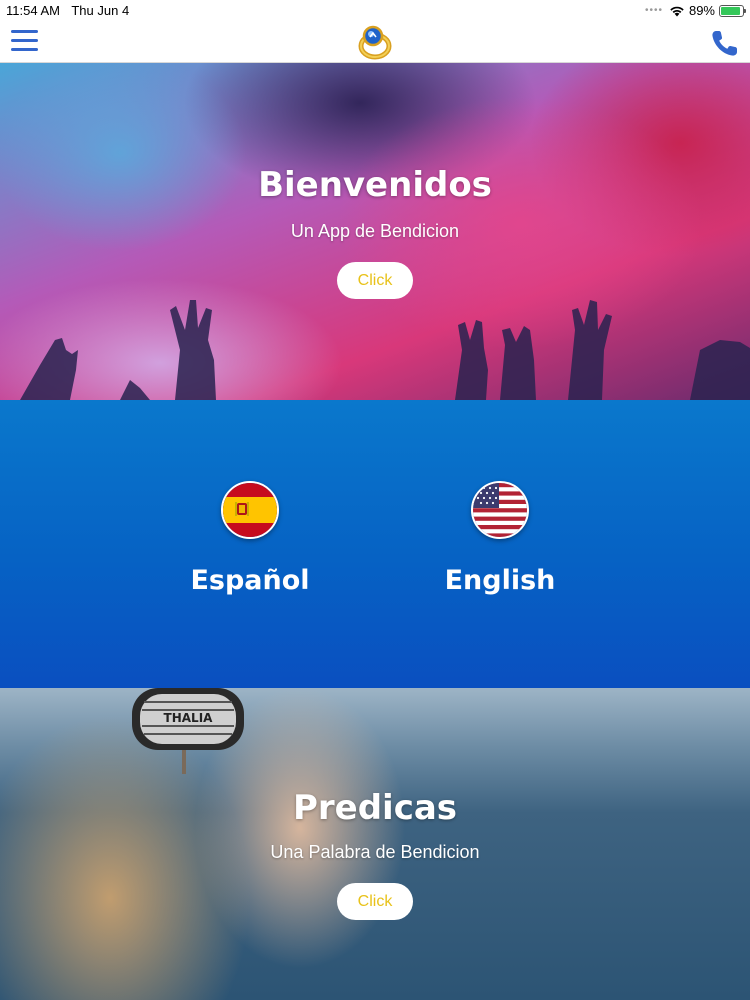  I want to click on sermons-hero-content: Predicas Una Palabra de Bendicion Click, so click(375, 854).